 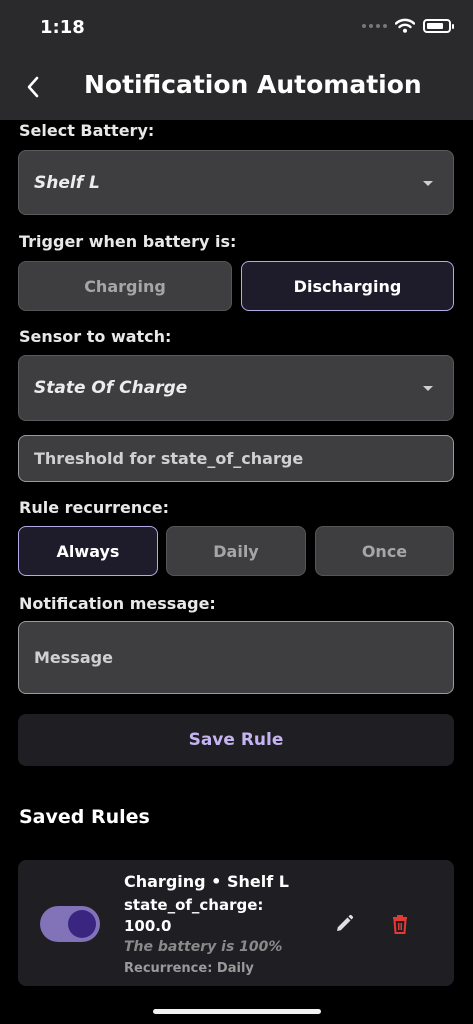 What do you see at coordinates (189, 968) in the screenshot?
I see `rule-recurrence: Recurrence: Daily` at bounding box center [189, 968].